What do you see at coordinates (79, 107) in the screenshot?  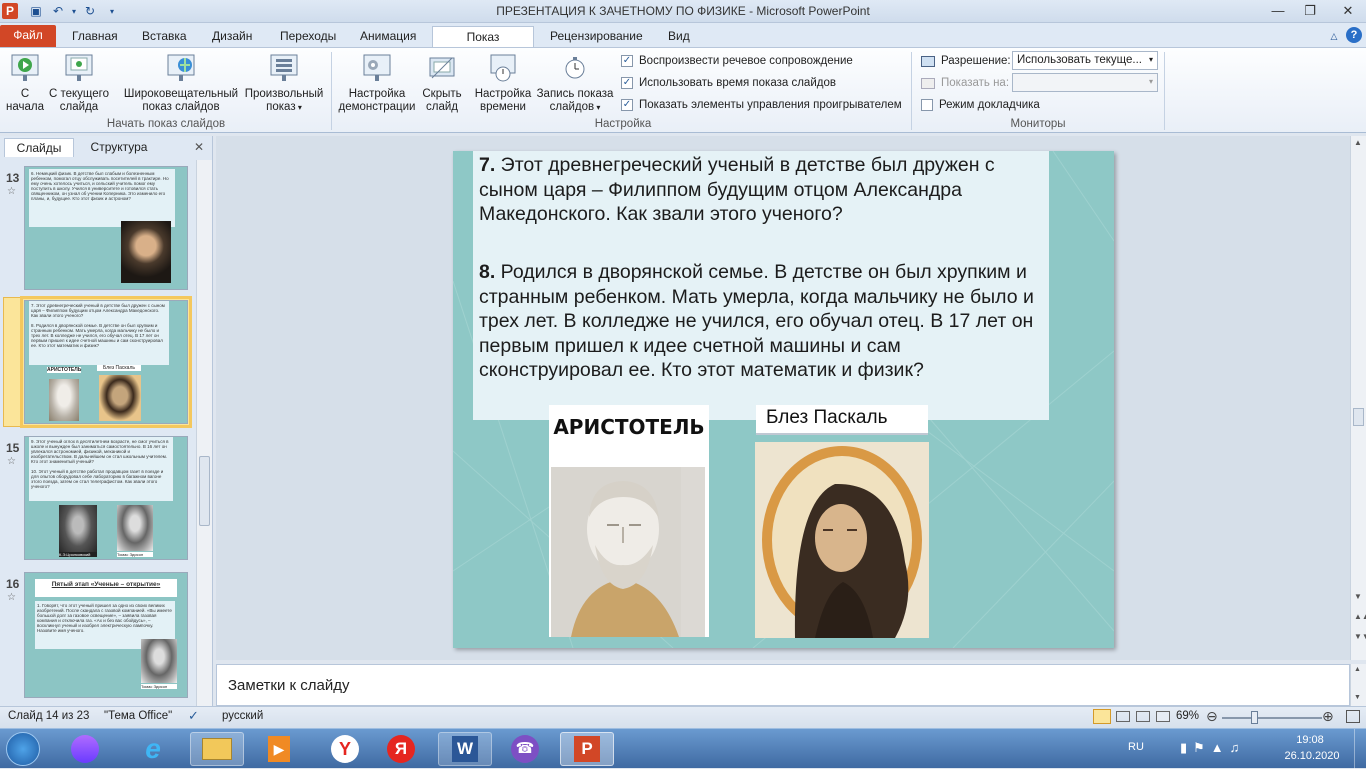 I see `from-current-label-2: слайда` at bounding box center [79, 107].